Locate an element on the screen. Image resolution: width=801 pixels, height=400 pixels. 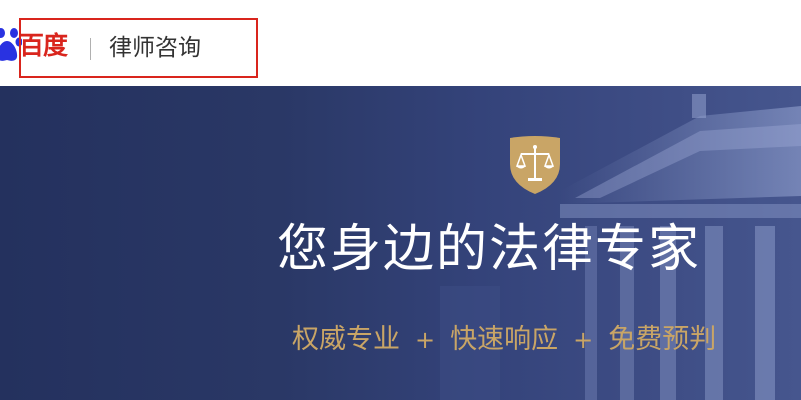
baidu-logo-text: 百度 is located at coordinates (43, 46).